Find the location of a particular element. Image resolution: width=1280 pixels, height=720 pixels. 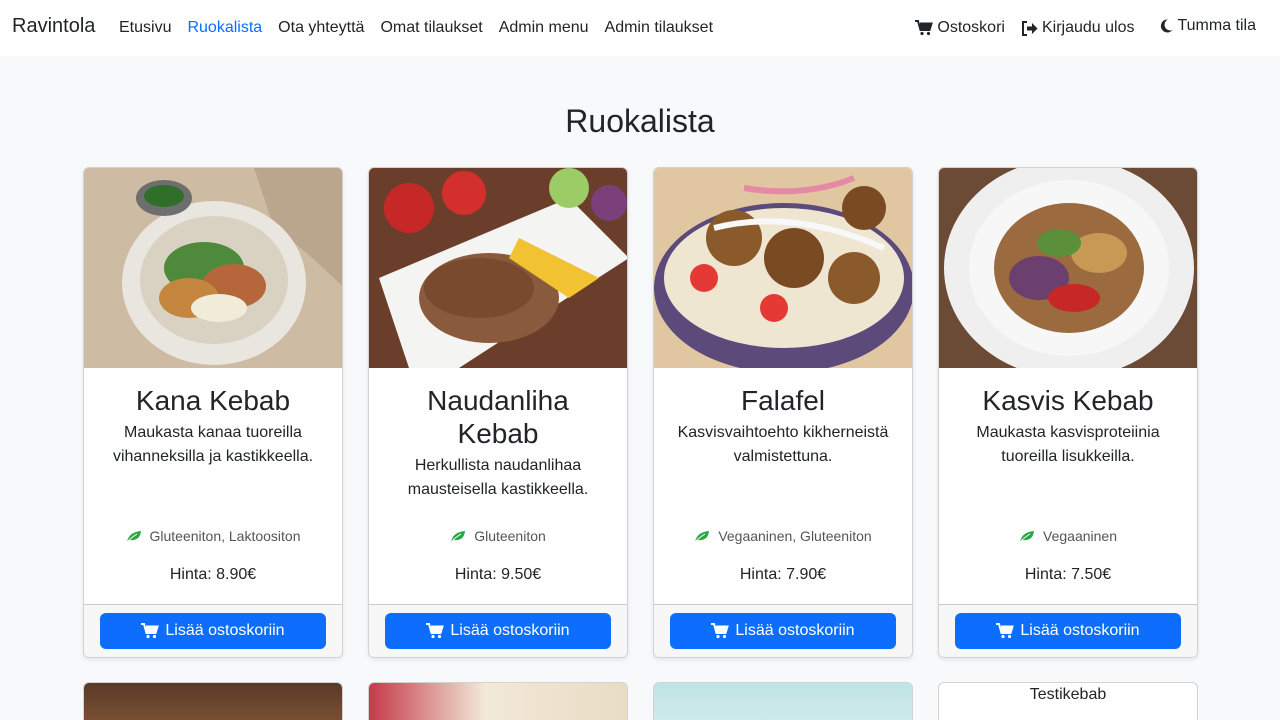

menu-card: Testikebab is located at coordinates (1068, 701).